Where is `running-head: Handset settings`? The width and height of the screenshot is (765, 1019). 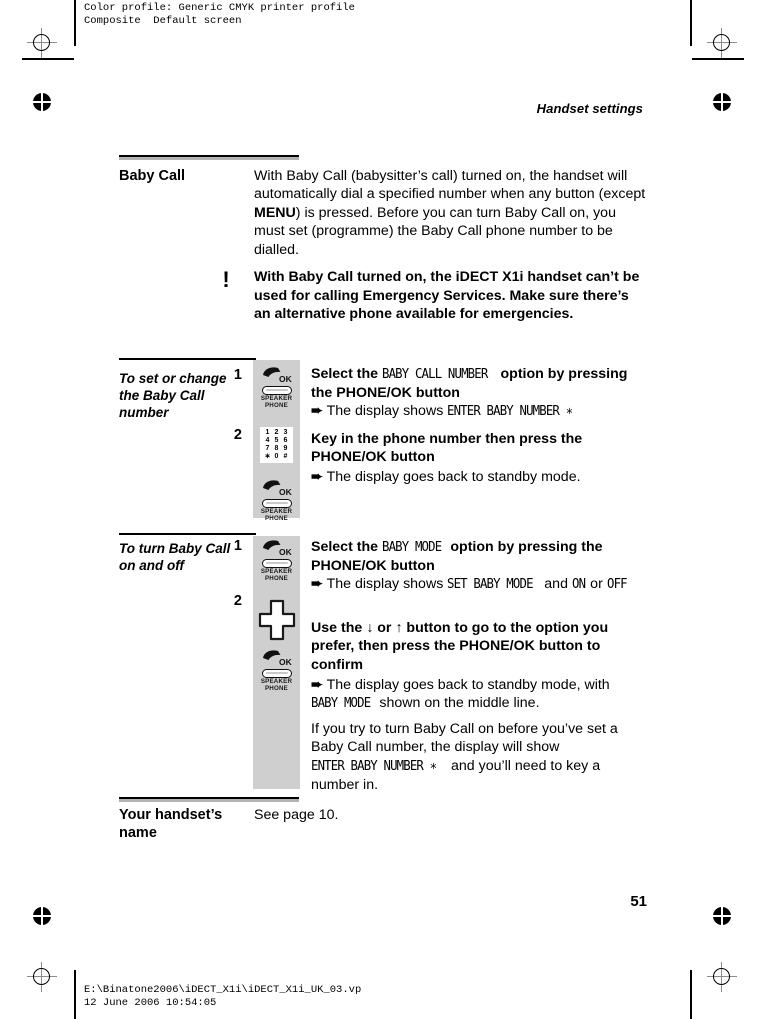 running-head: Handset settings is located at coordinates (589, 108).